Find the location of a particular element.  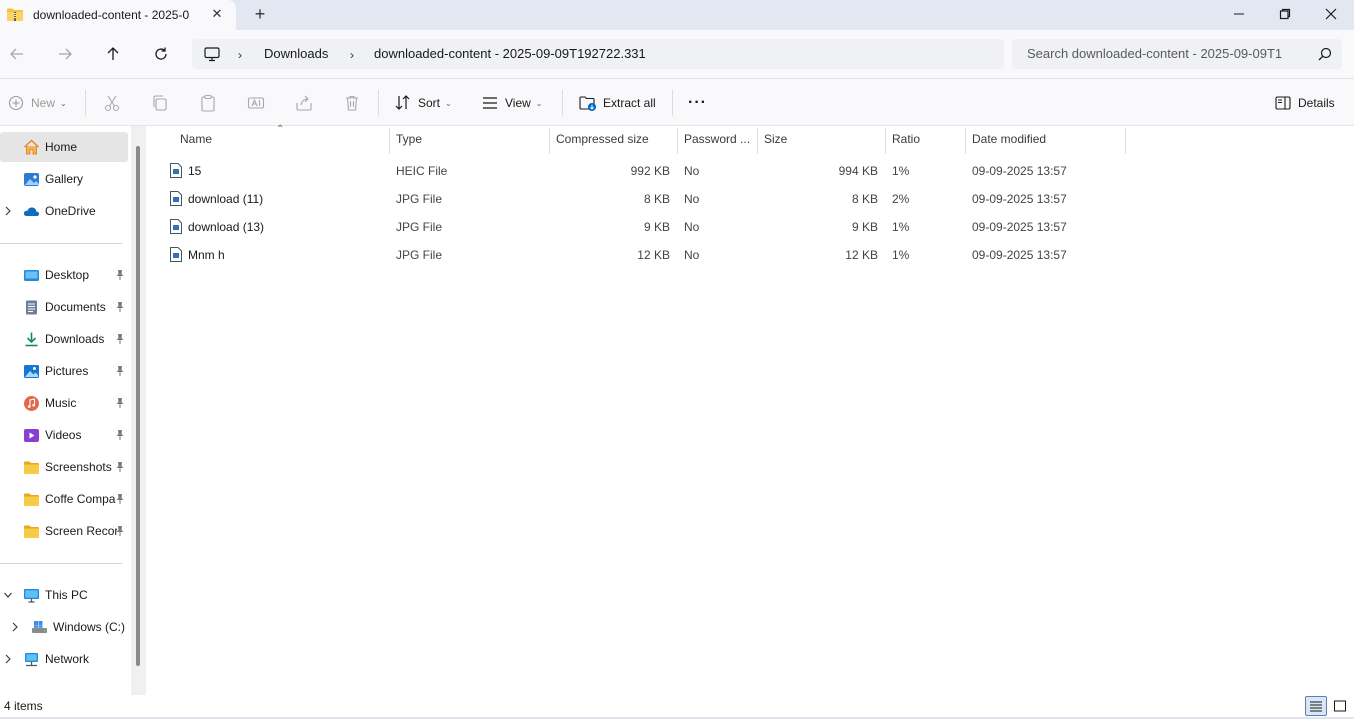

file-ratio: 2% is located at coordinates (901, 199).